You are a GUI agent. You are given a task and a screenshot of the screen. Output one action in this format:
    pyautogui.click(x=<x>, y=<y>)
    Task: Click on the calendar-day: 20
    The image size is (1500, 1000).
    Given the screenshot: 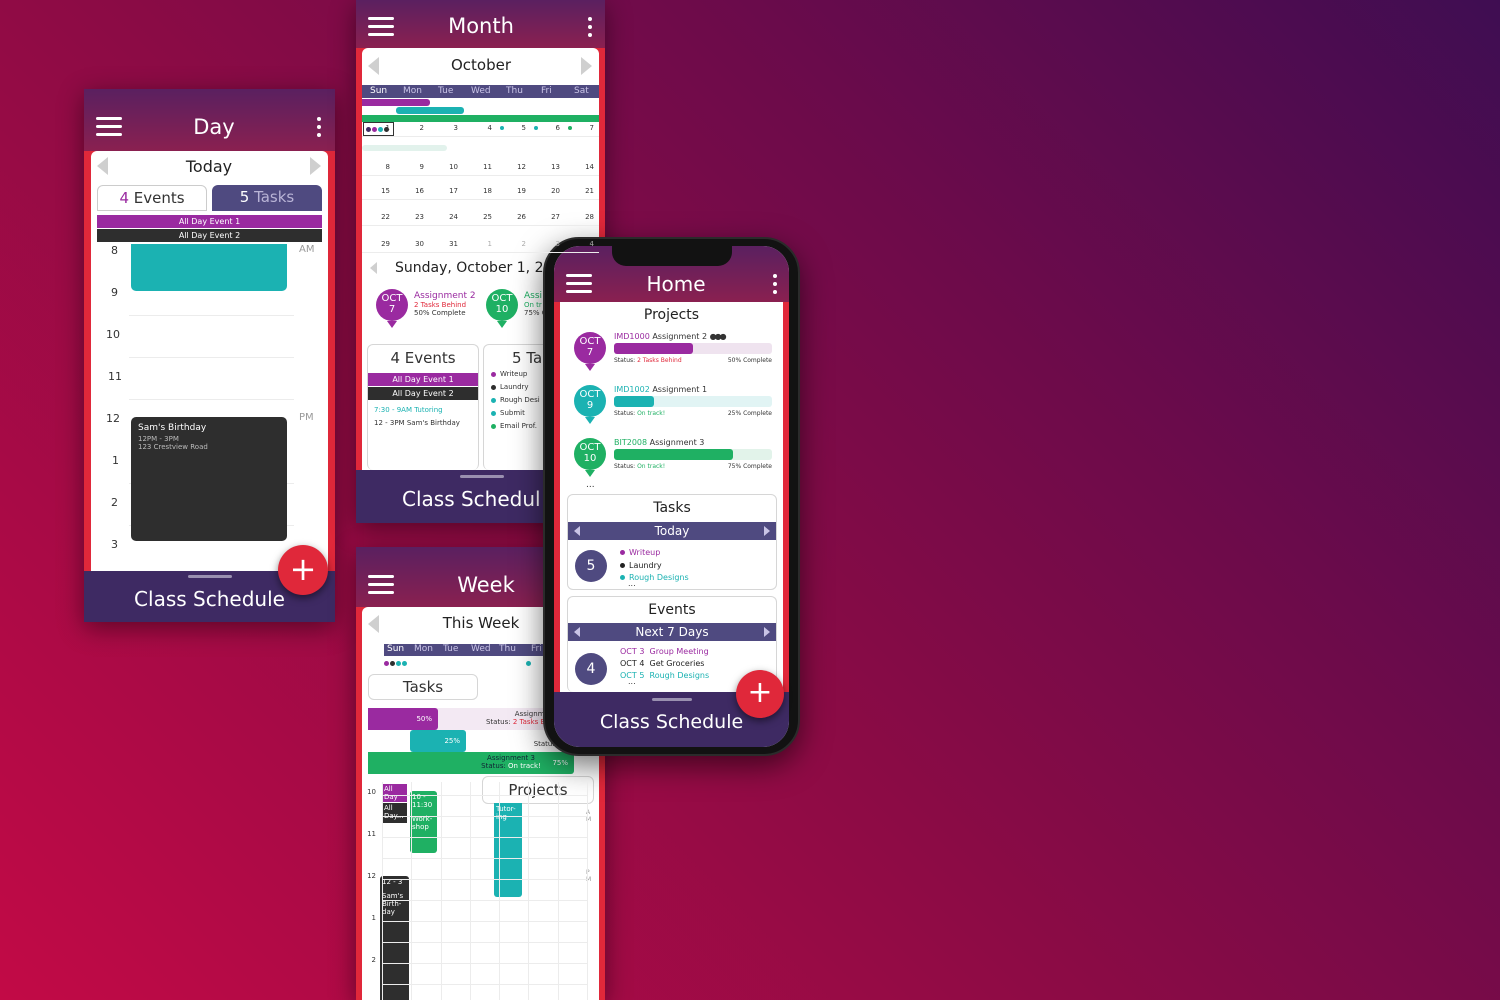 What is the action you would take?
    pyautogui.click(x=552, y=191)
    